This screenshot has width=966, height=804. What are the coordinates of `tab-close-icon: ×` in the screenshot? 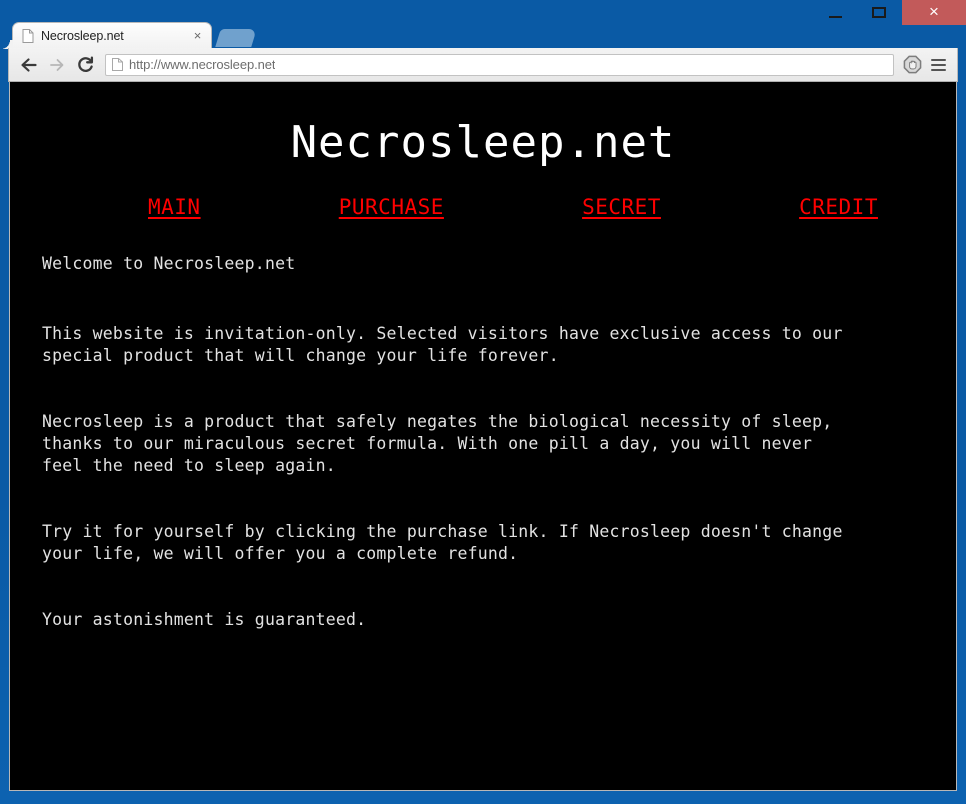 It's located at (197, 35).